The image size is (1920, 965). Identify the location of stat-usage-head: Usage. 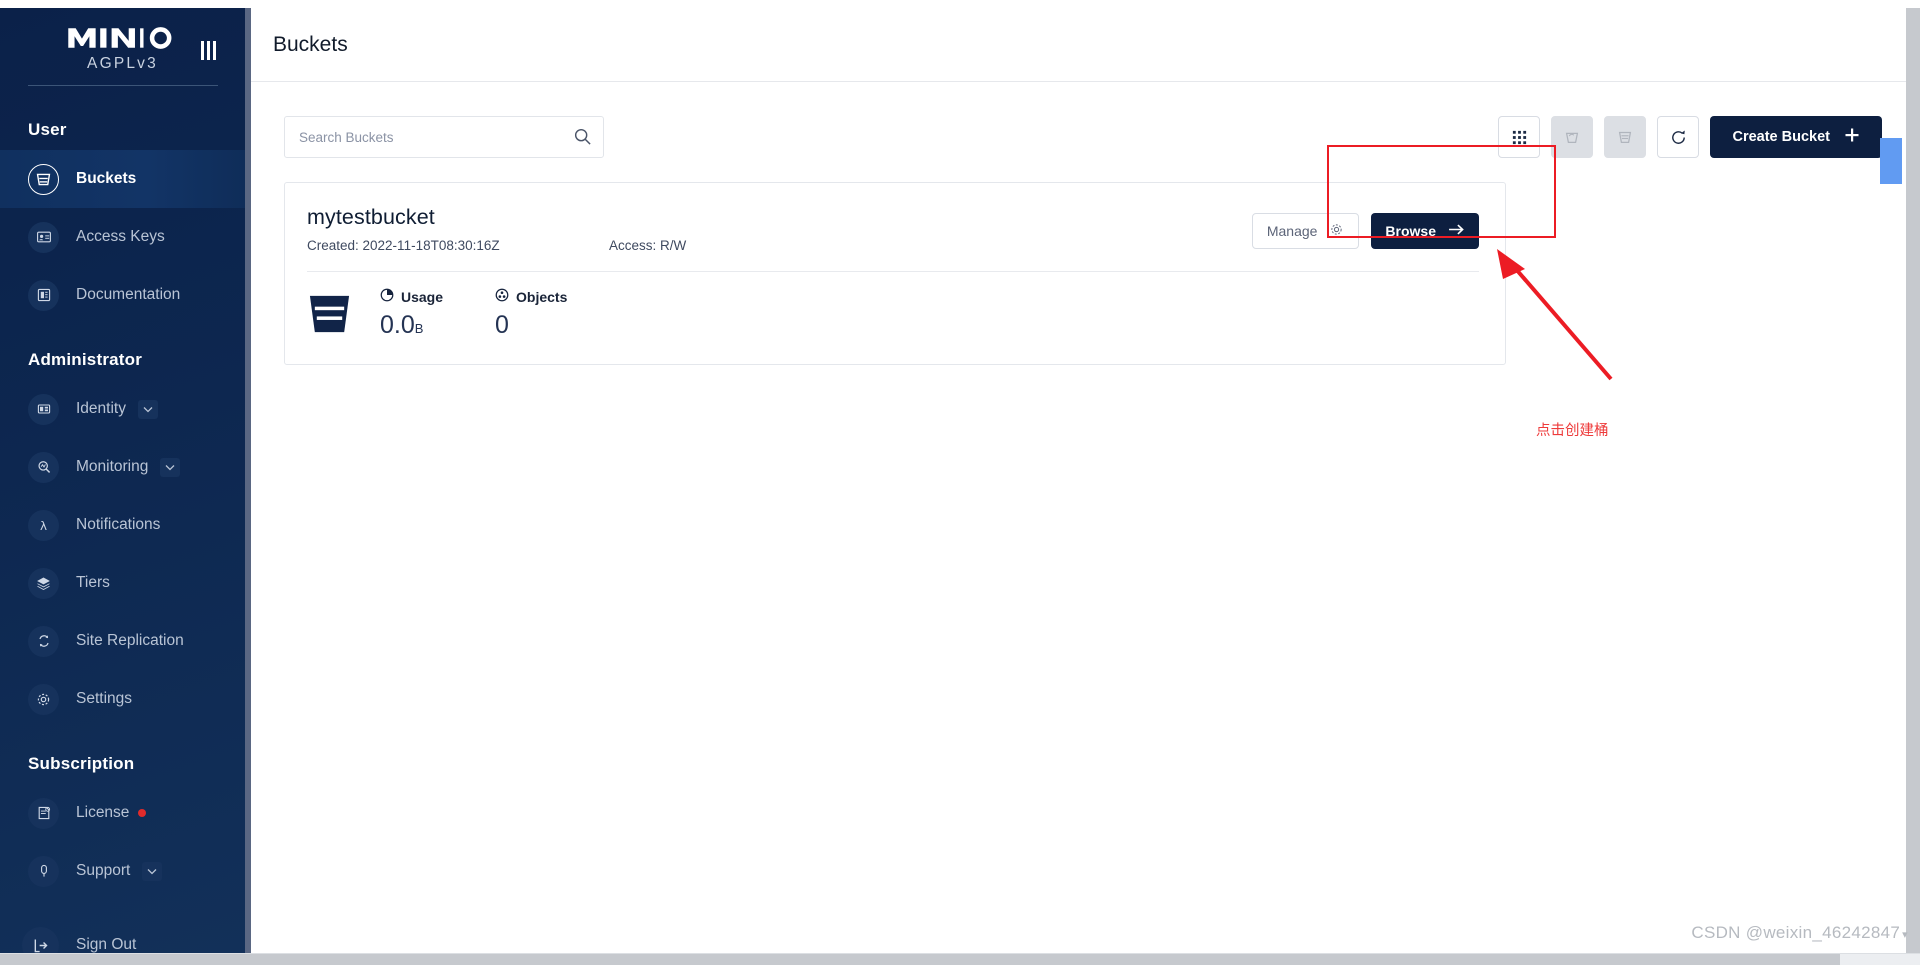
(411, 296).